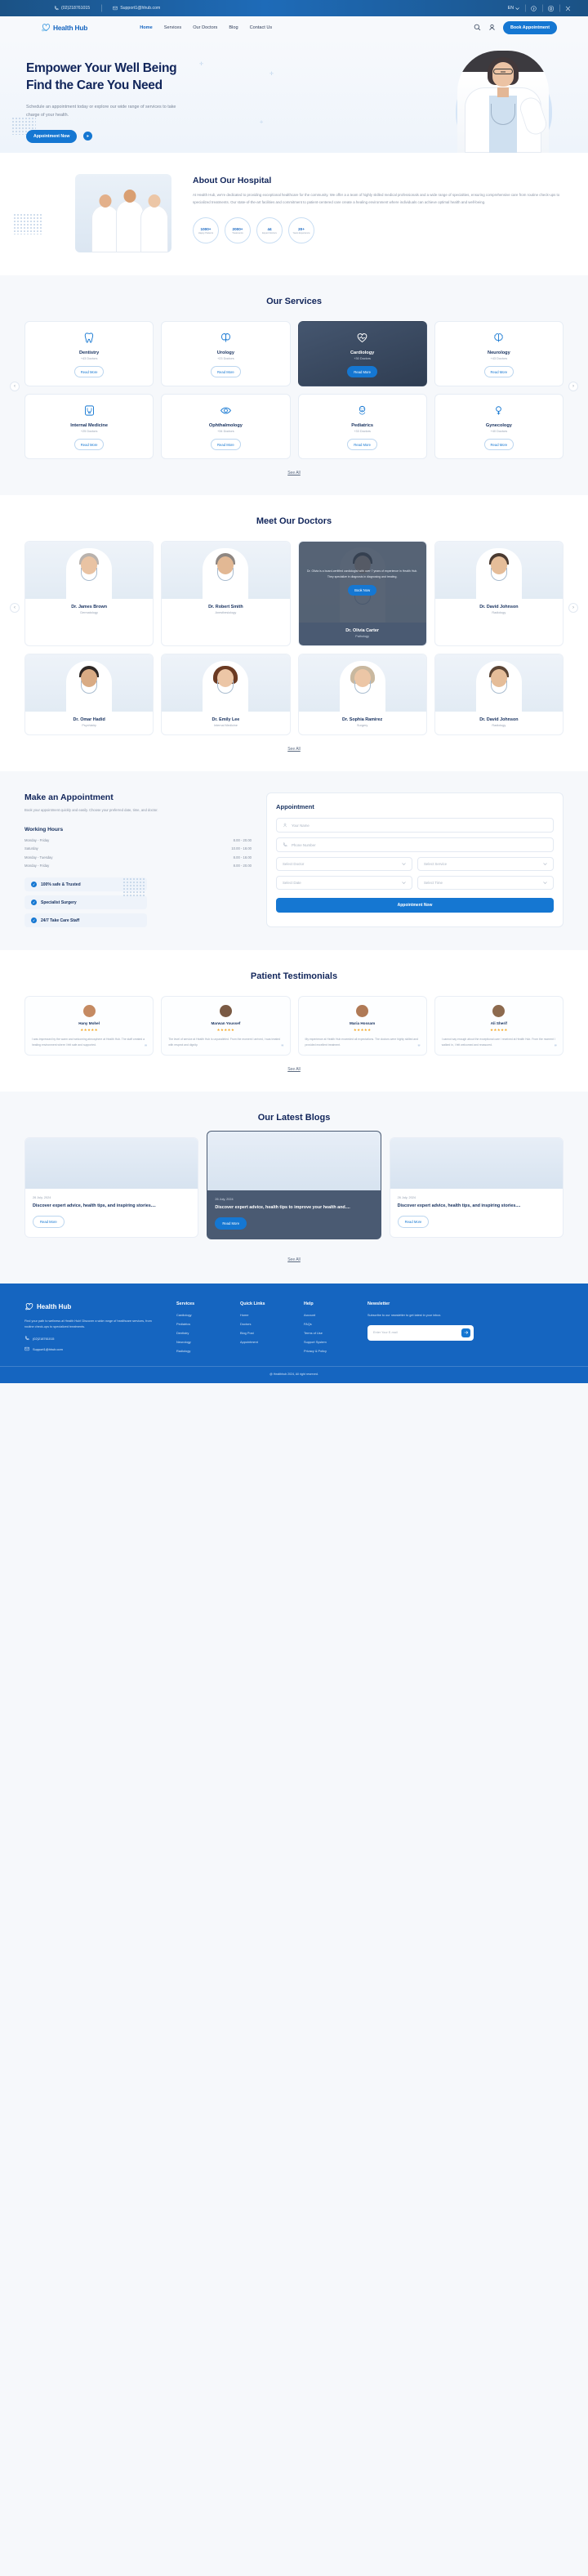 The image size is (588, 2576). Describe the element at coordinates (328, 1333) in the screenshot. I see `footer-link: Terms of Use` at that location.